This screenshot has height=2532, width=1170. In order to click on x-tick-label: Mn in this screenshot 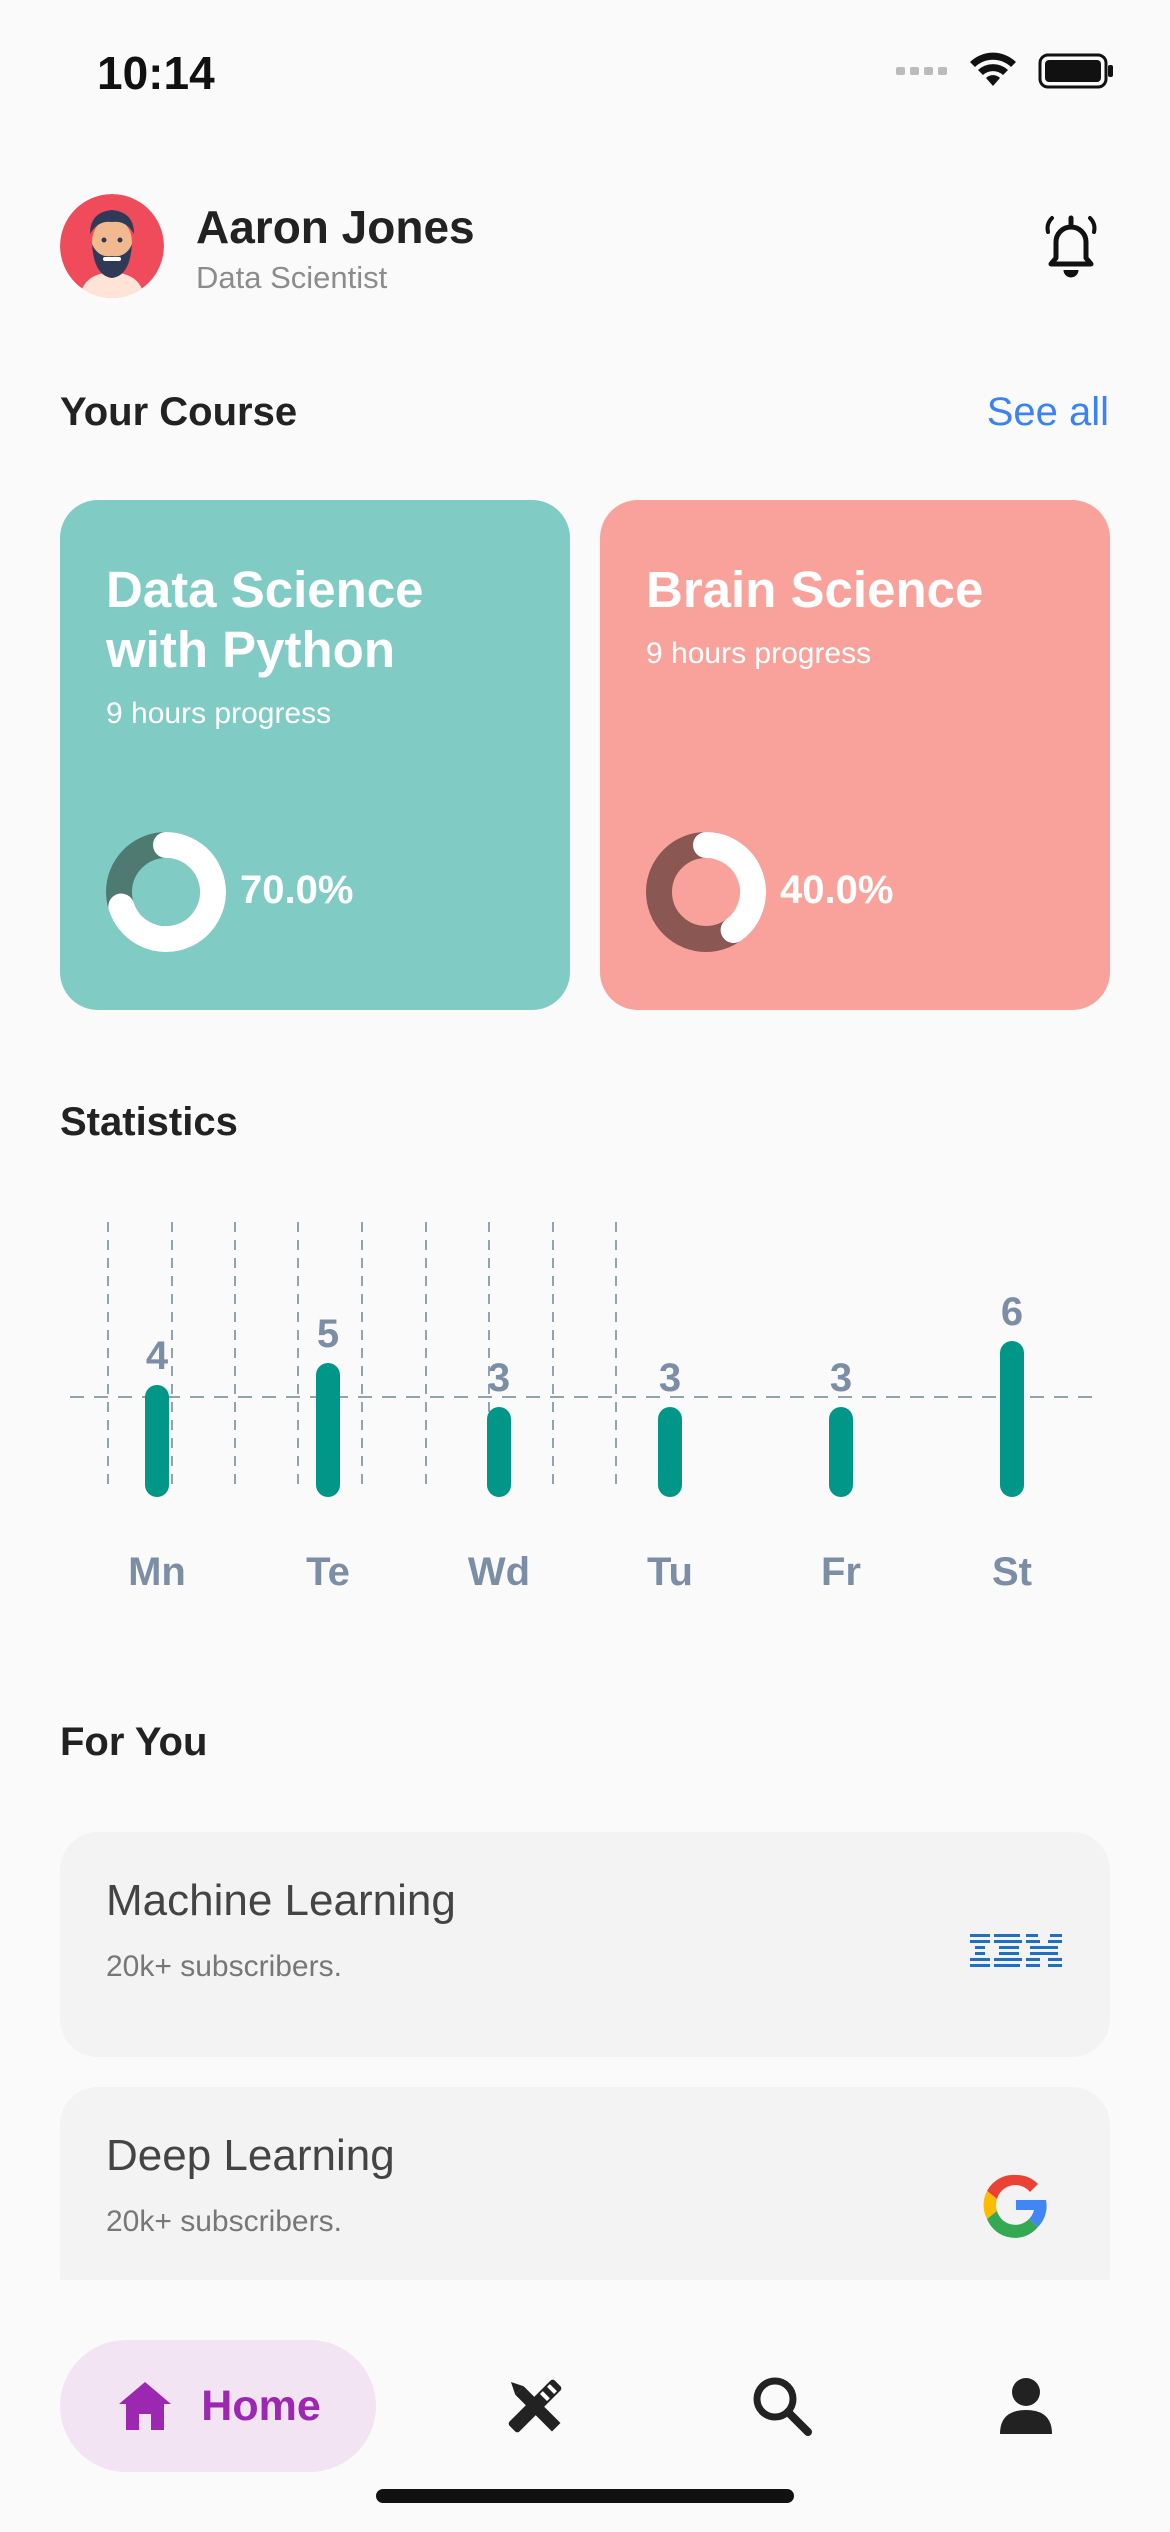, I will do `click(157, 1572)`.